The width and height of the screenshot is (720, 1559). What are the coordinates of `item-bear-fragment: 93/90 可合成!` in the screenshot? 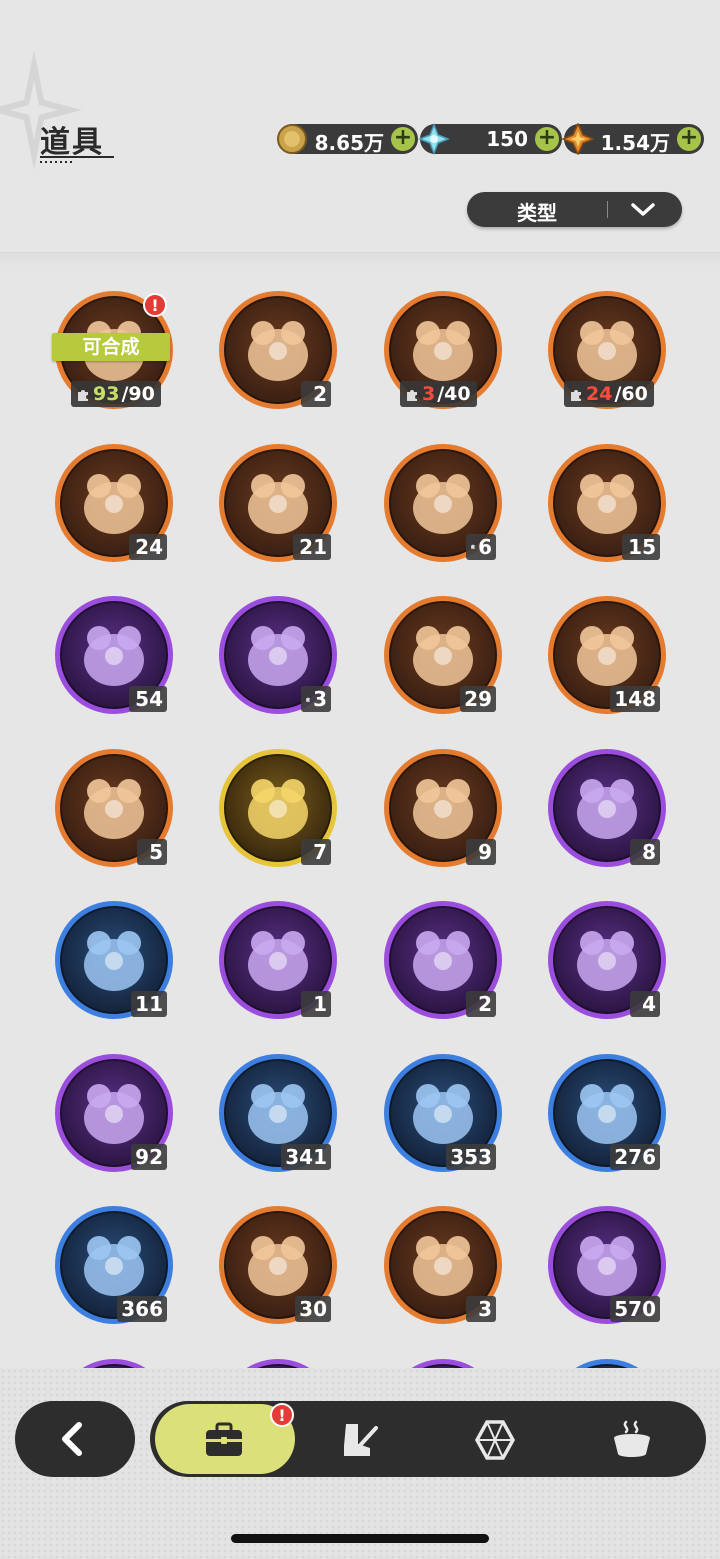 It's located at (112, 350).